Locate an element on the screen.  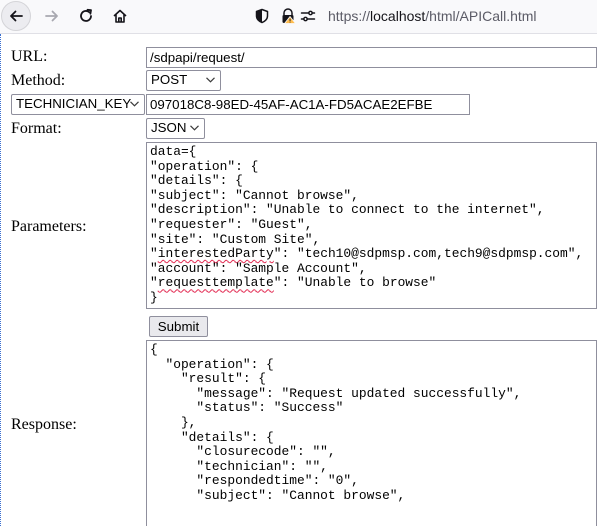
address-bar: https://localhost/html/APICall.html is located at coordinates (420, 16).